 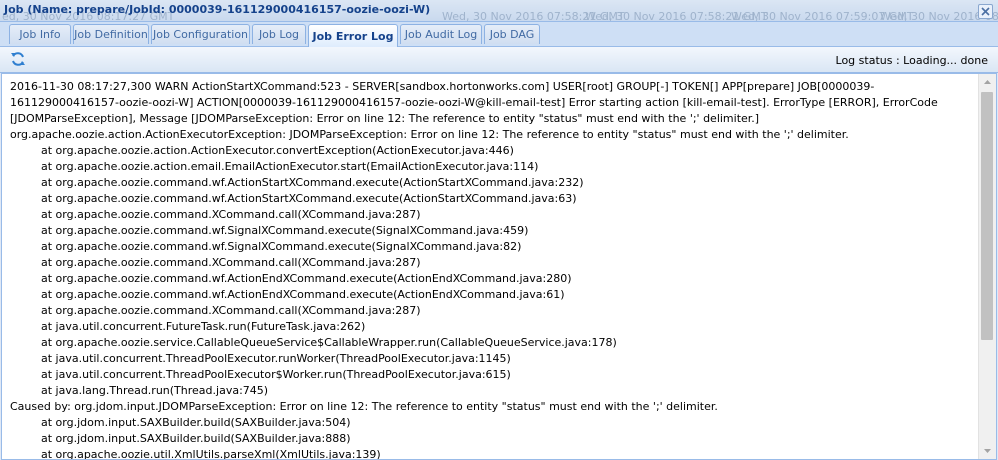 What do you see at coordinates (155, 390) in the screenshot?
I see `stack-trace-line: at java.lang.Thread.run(Thread.java:745)` at bounding box center [155, 390].